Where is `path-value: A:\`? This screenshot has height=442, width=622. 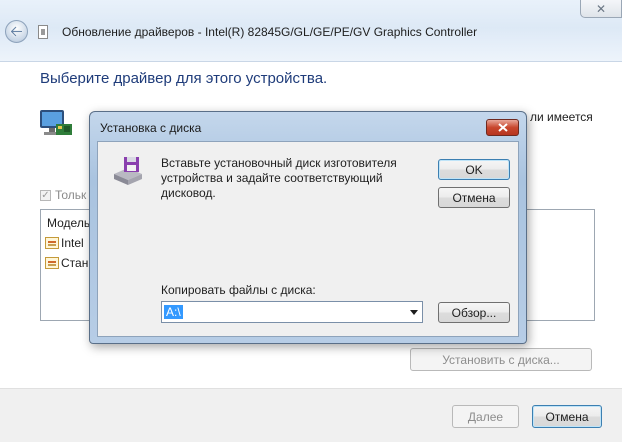 path-value: A:\ is located at coordinates (173, 312).